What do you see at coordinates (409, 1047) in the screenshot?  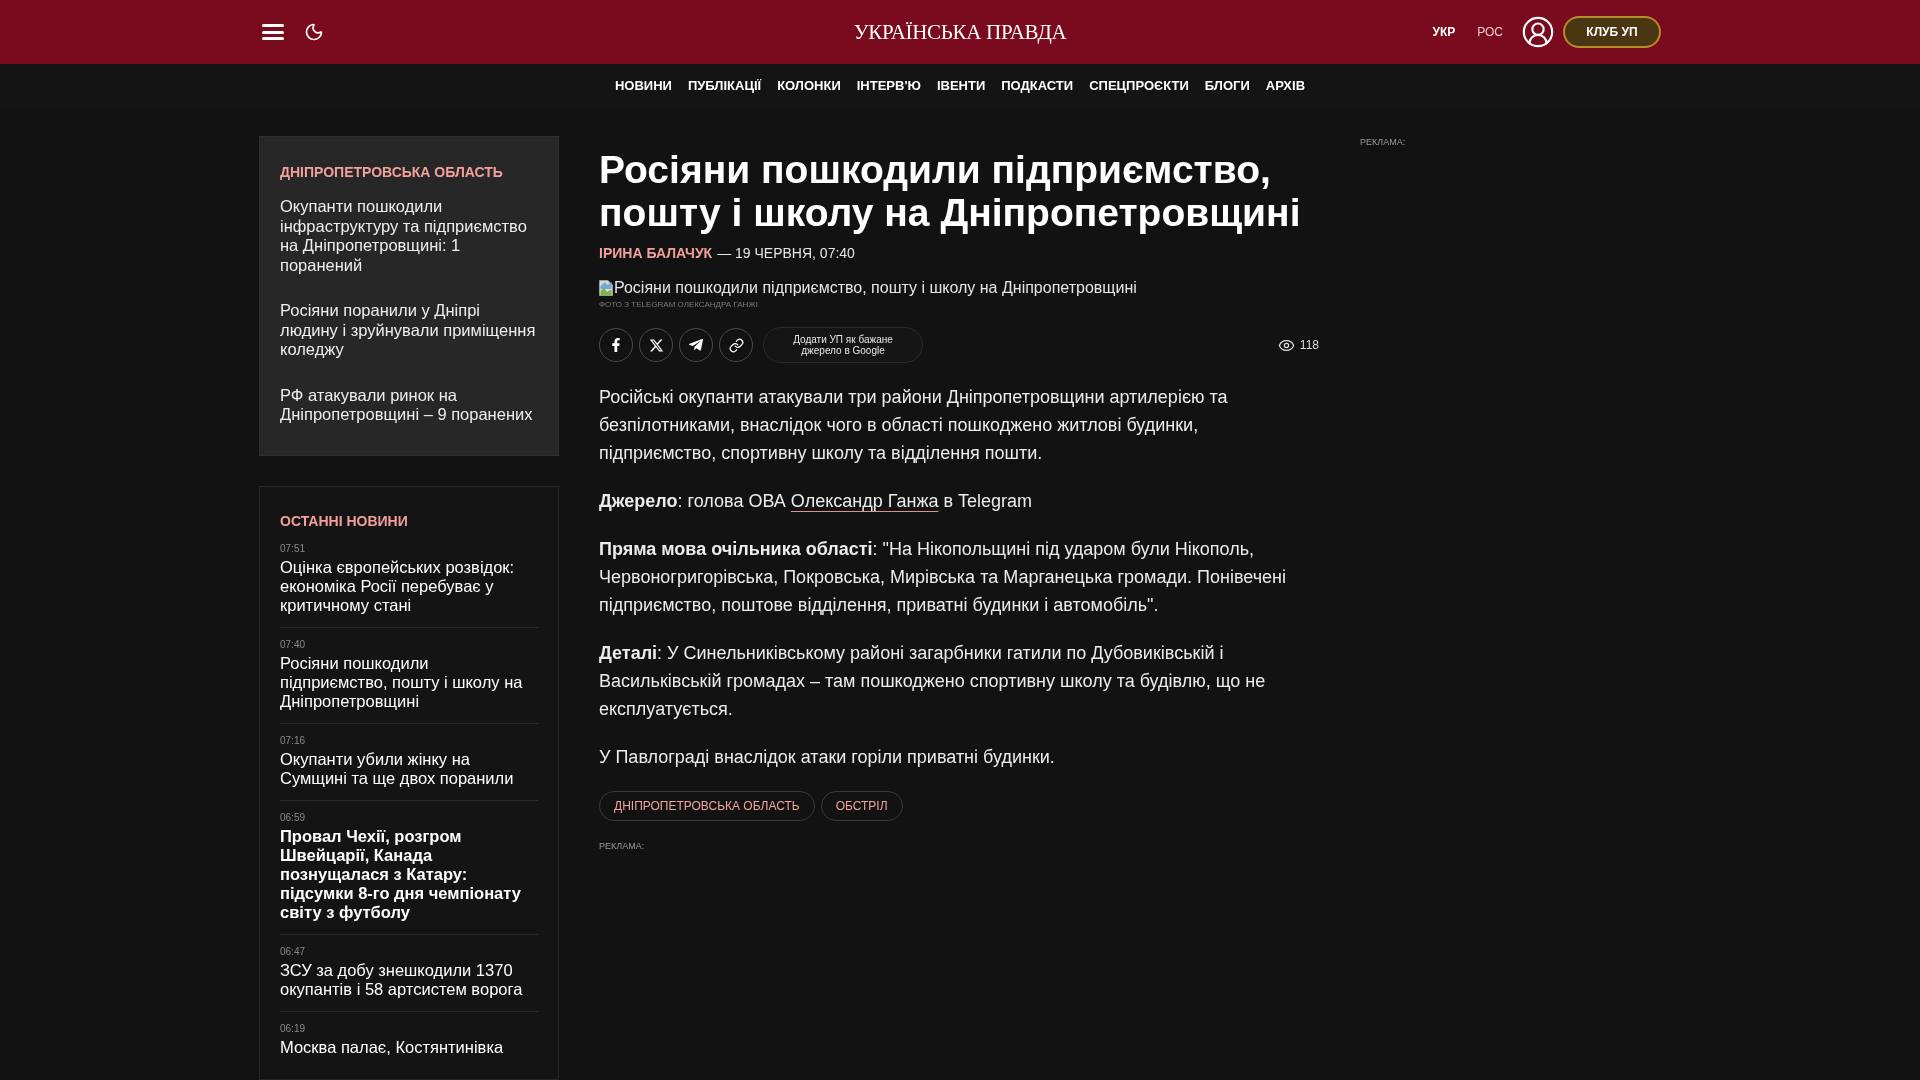 I see `headline-link: Москва палає, Костянтинівка` at bounding box center [409, 1047].